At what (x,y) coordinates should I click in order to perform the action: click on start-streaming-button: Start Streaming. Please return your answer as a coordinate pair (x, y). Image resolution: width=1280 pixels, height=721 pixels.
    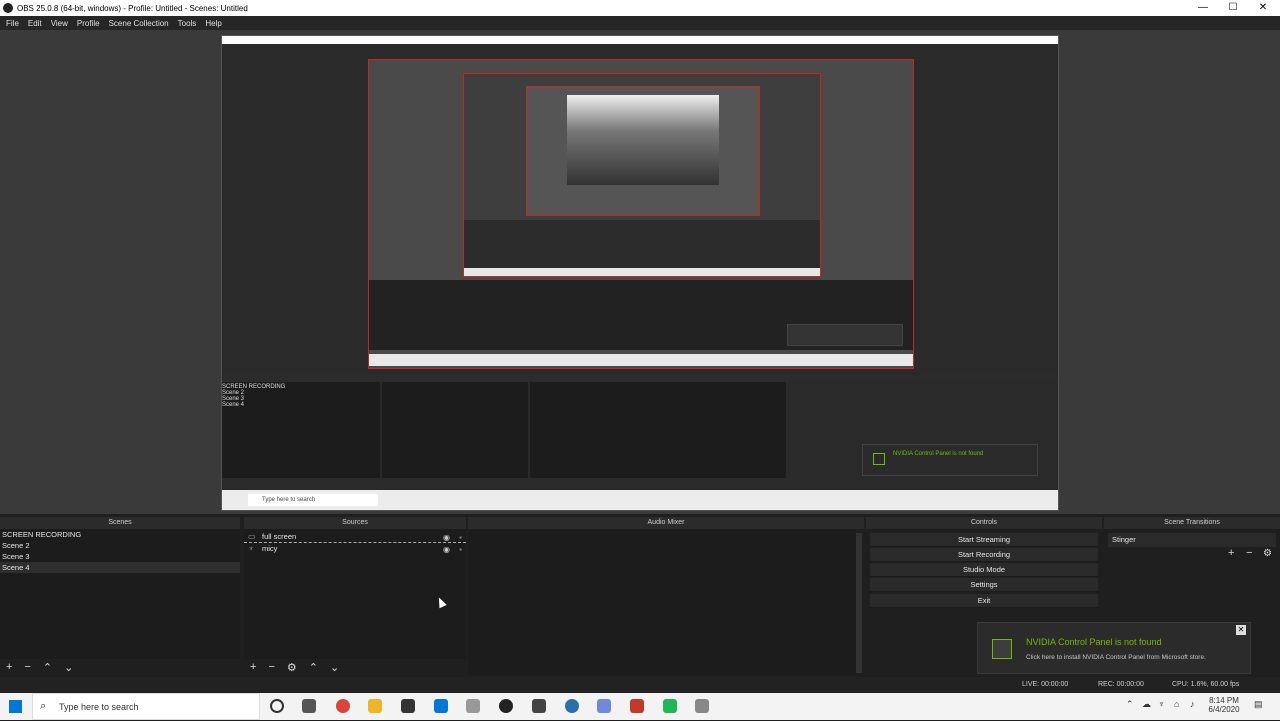
    Looking at the image, I should click on (984, 540).